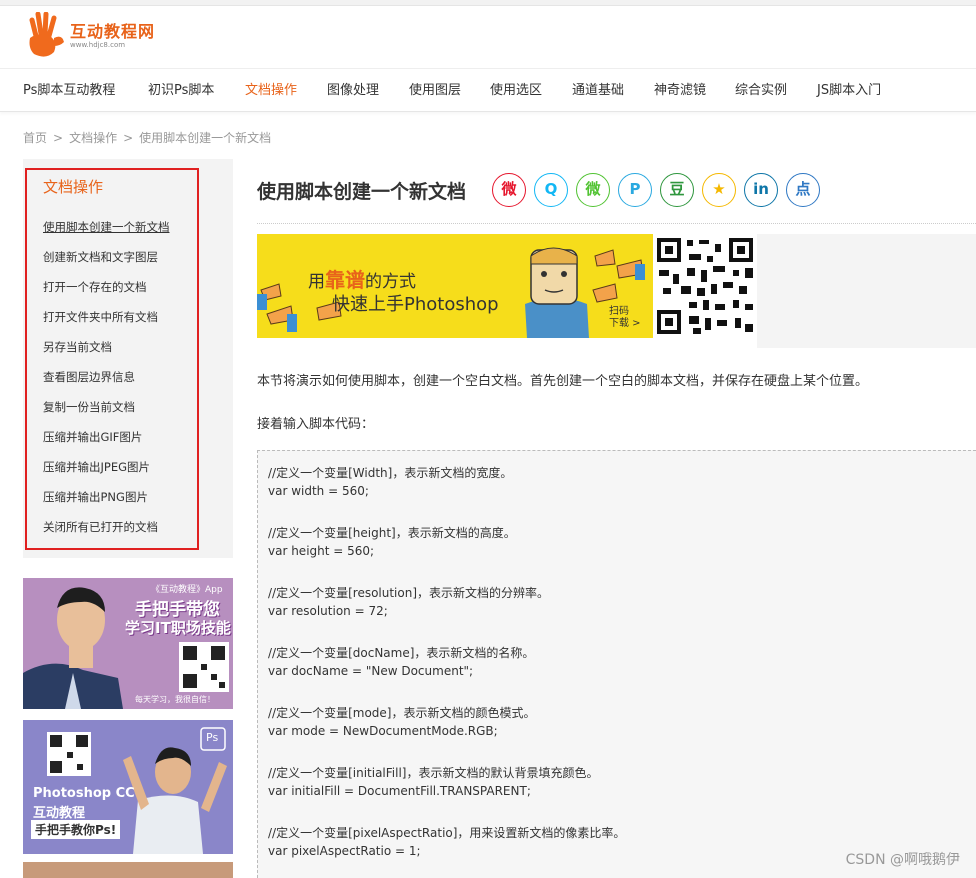 The height and width of the screenshot is (878, 976). Describe the element at coordinates (271, 91) in the screenshot. I see `nav-item-document-ops: 文档操作` at that location.